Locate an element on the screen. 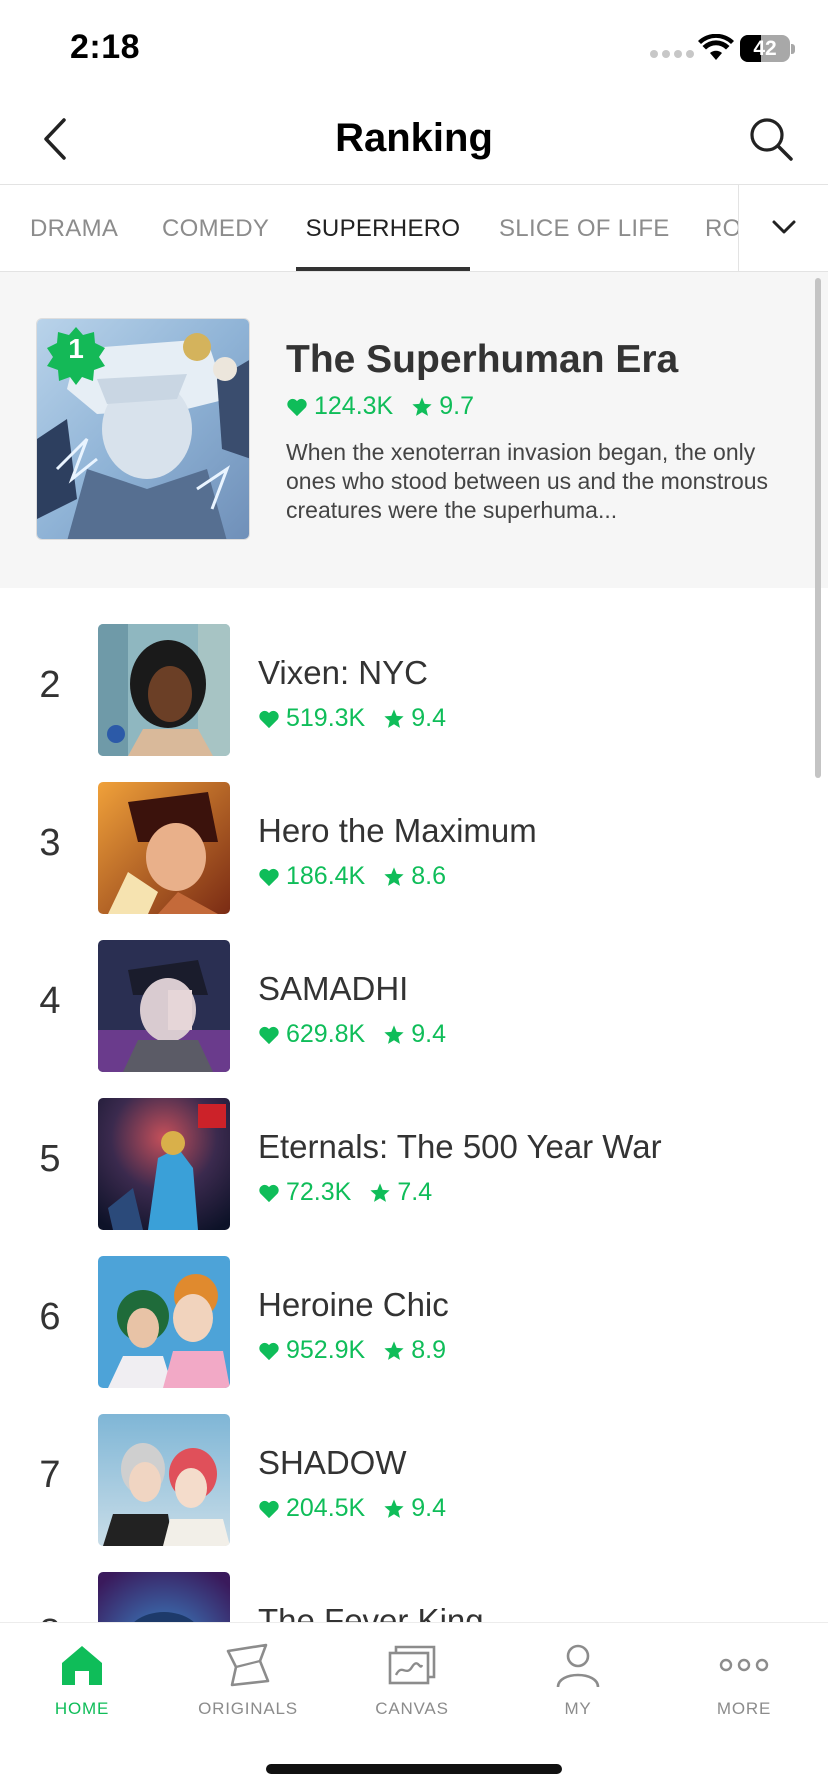  chevron-down-icon is located at coordinates (784, 227).